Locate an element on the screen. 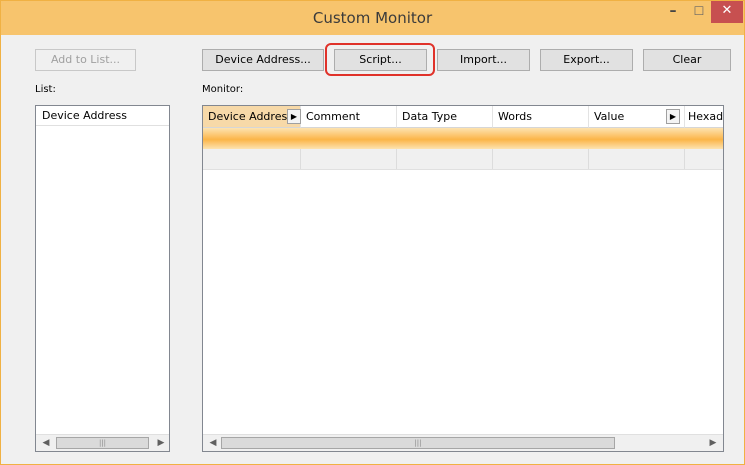 The width and height of the screenshot is (745, 465). list-horizontal-scrollbar: ◀ ||| ▶ is located at coordinates (102, 442).